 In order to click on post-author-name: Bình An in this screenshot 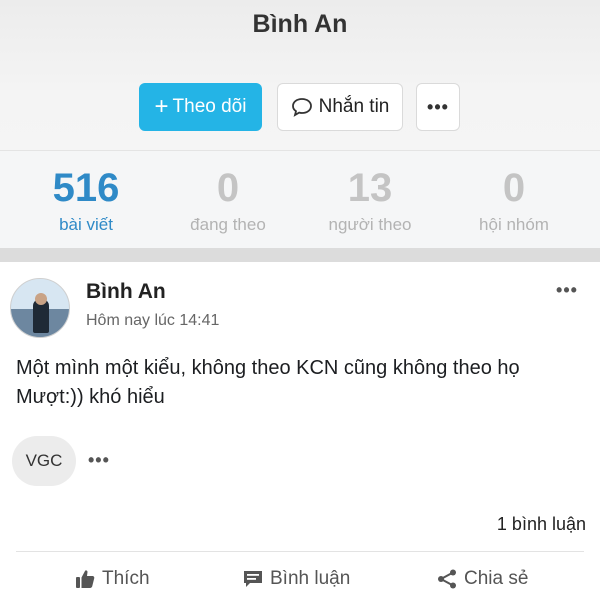, I will do `click(126, 292)`.